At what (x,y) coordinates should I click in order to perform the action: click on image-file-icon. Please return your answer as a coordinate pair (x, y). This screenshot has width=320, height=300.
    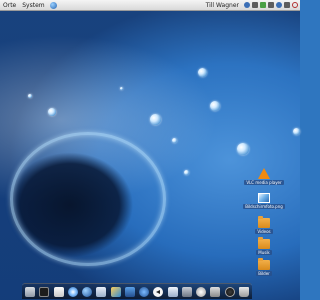
    Looking at the image, I should click on (264, 198).